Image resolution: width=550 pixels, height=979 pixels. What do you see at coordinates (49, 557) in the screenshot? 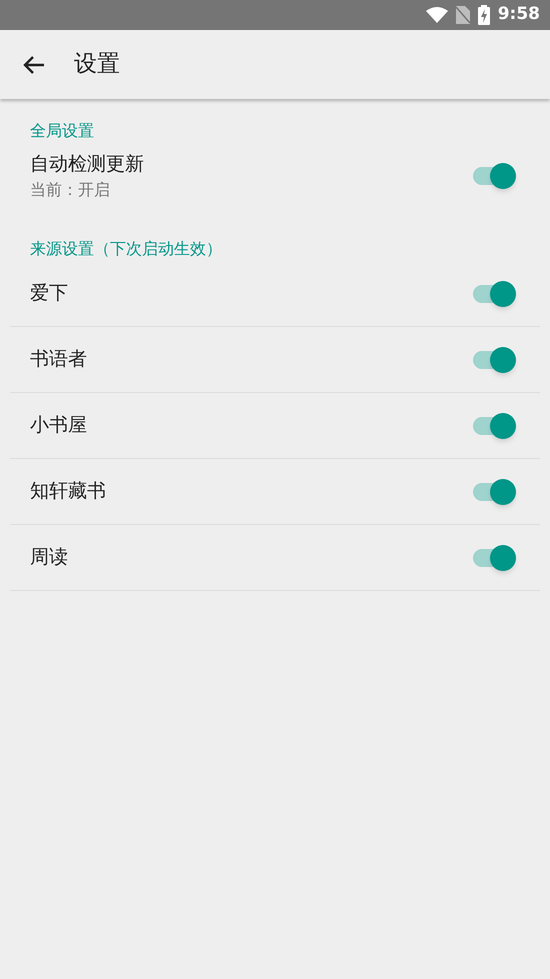
I see `setting-title: 周读` at bounding box center [49, 557].